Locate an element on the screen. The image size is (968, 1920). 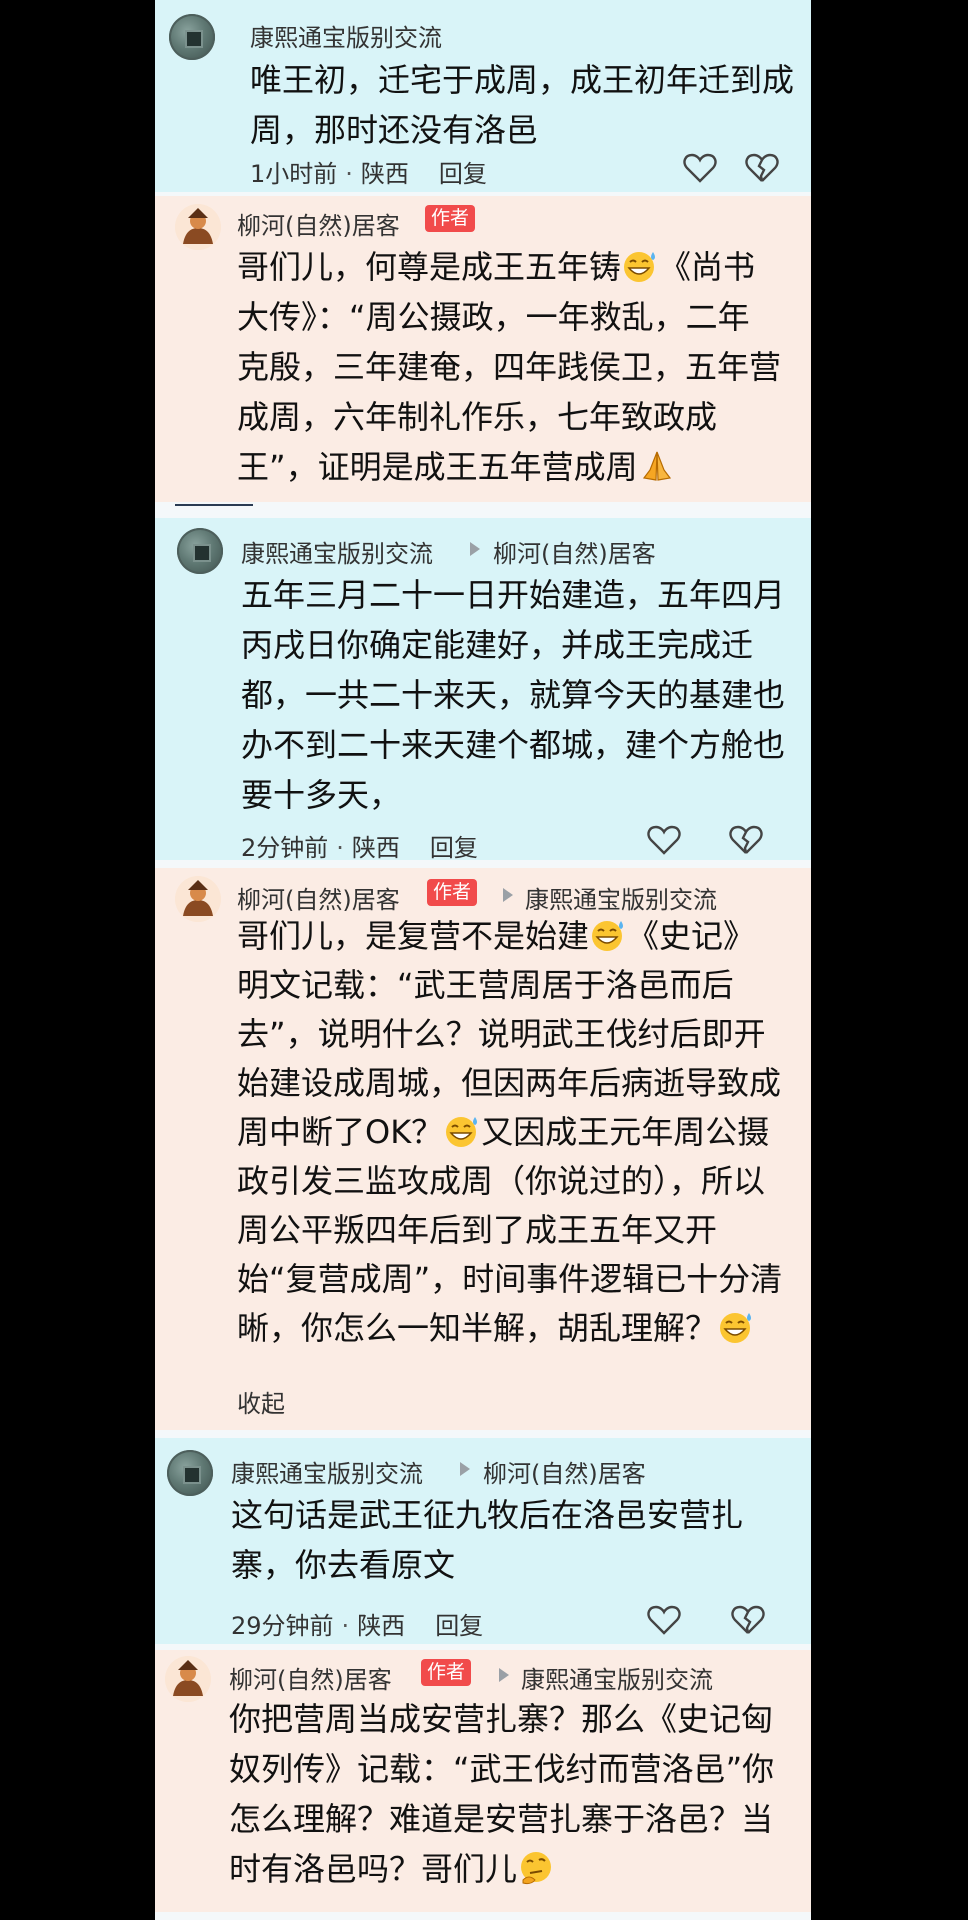
comment-line: 这句话是武王征九牧后在洛邑安营扎 is located at coordinates (487, 1515).